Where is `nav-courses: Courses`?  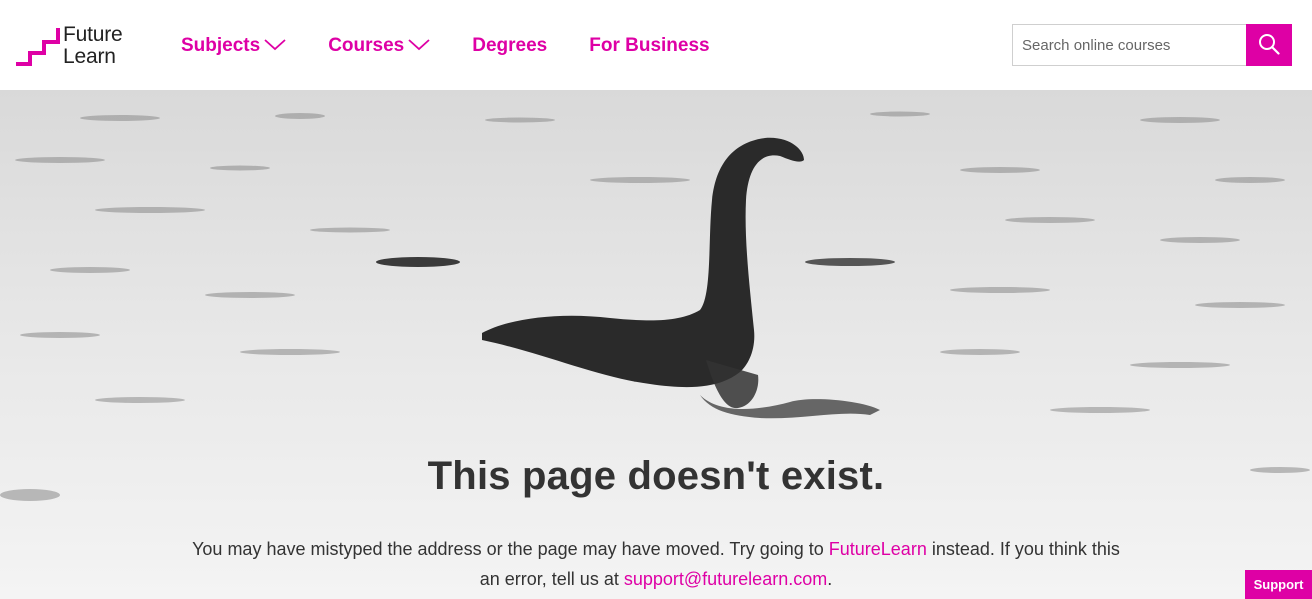 nav-courses: Courses is located at coordinates (379, 46).